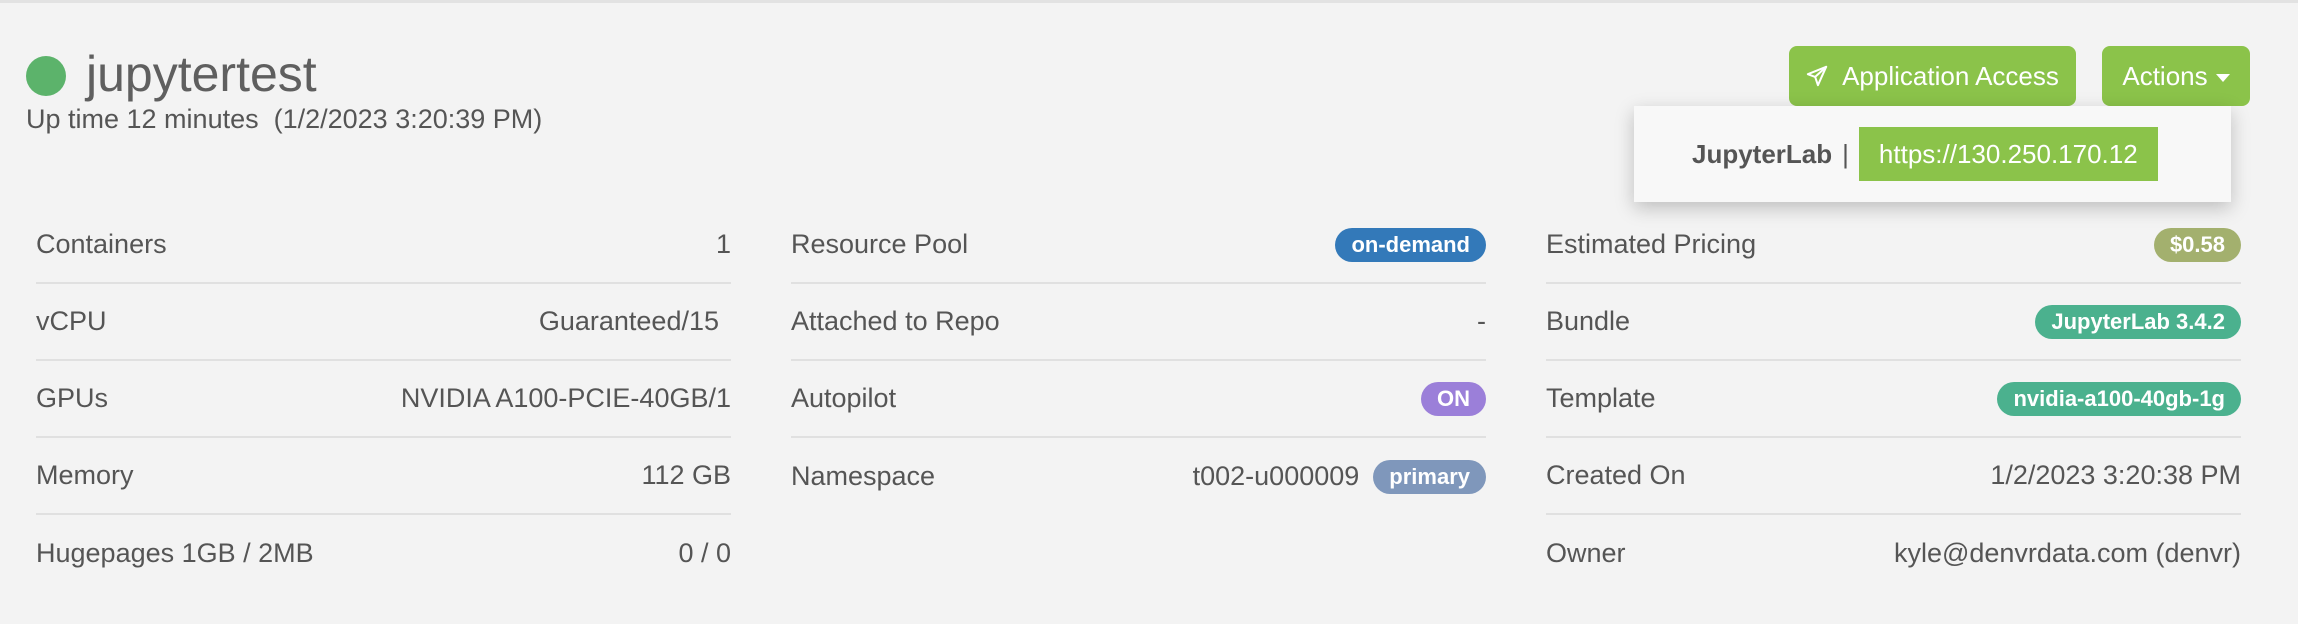  What do you see at coordinates (1950, 75) in the screenshot?
I see `application-access-label: Application Access` at bounding box center [1950, 75].